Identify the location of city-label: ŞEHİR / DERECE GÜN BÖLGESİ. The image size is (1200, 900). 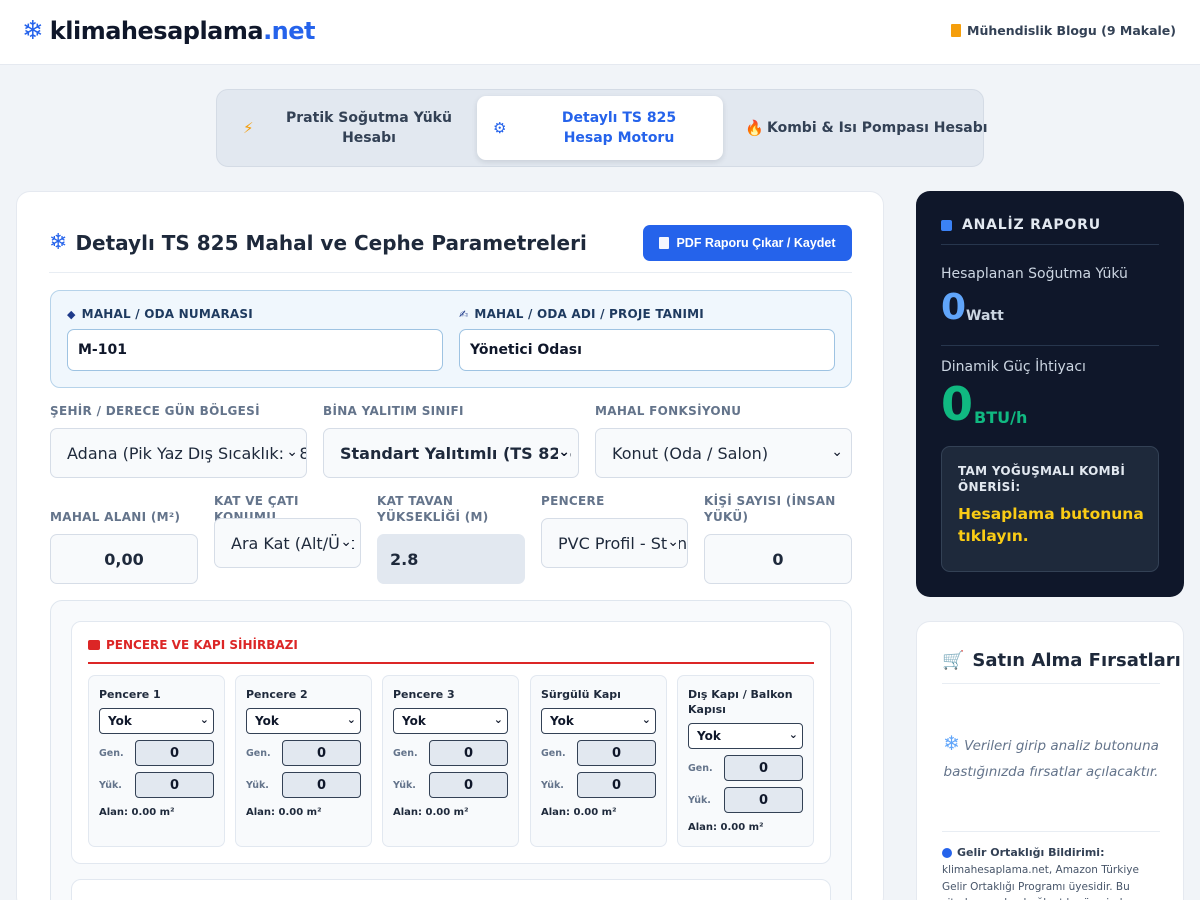
(155, 411).